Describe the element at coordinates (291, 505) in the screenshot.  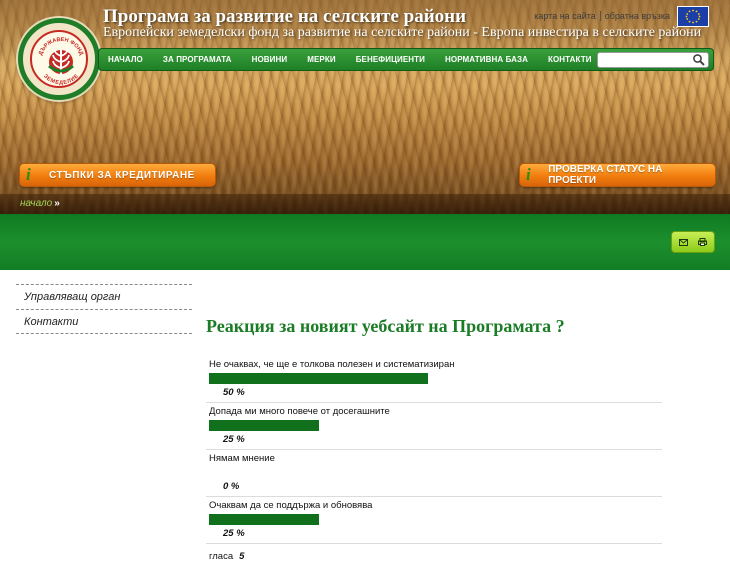
I see `poll-option-label: Очаквам да се поддържа и обновява` at that location.